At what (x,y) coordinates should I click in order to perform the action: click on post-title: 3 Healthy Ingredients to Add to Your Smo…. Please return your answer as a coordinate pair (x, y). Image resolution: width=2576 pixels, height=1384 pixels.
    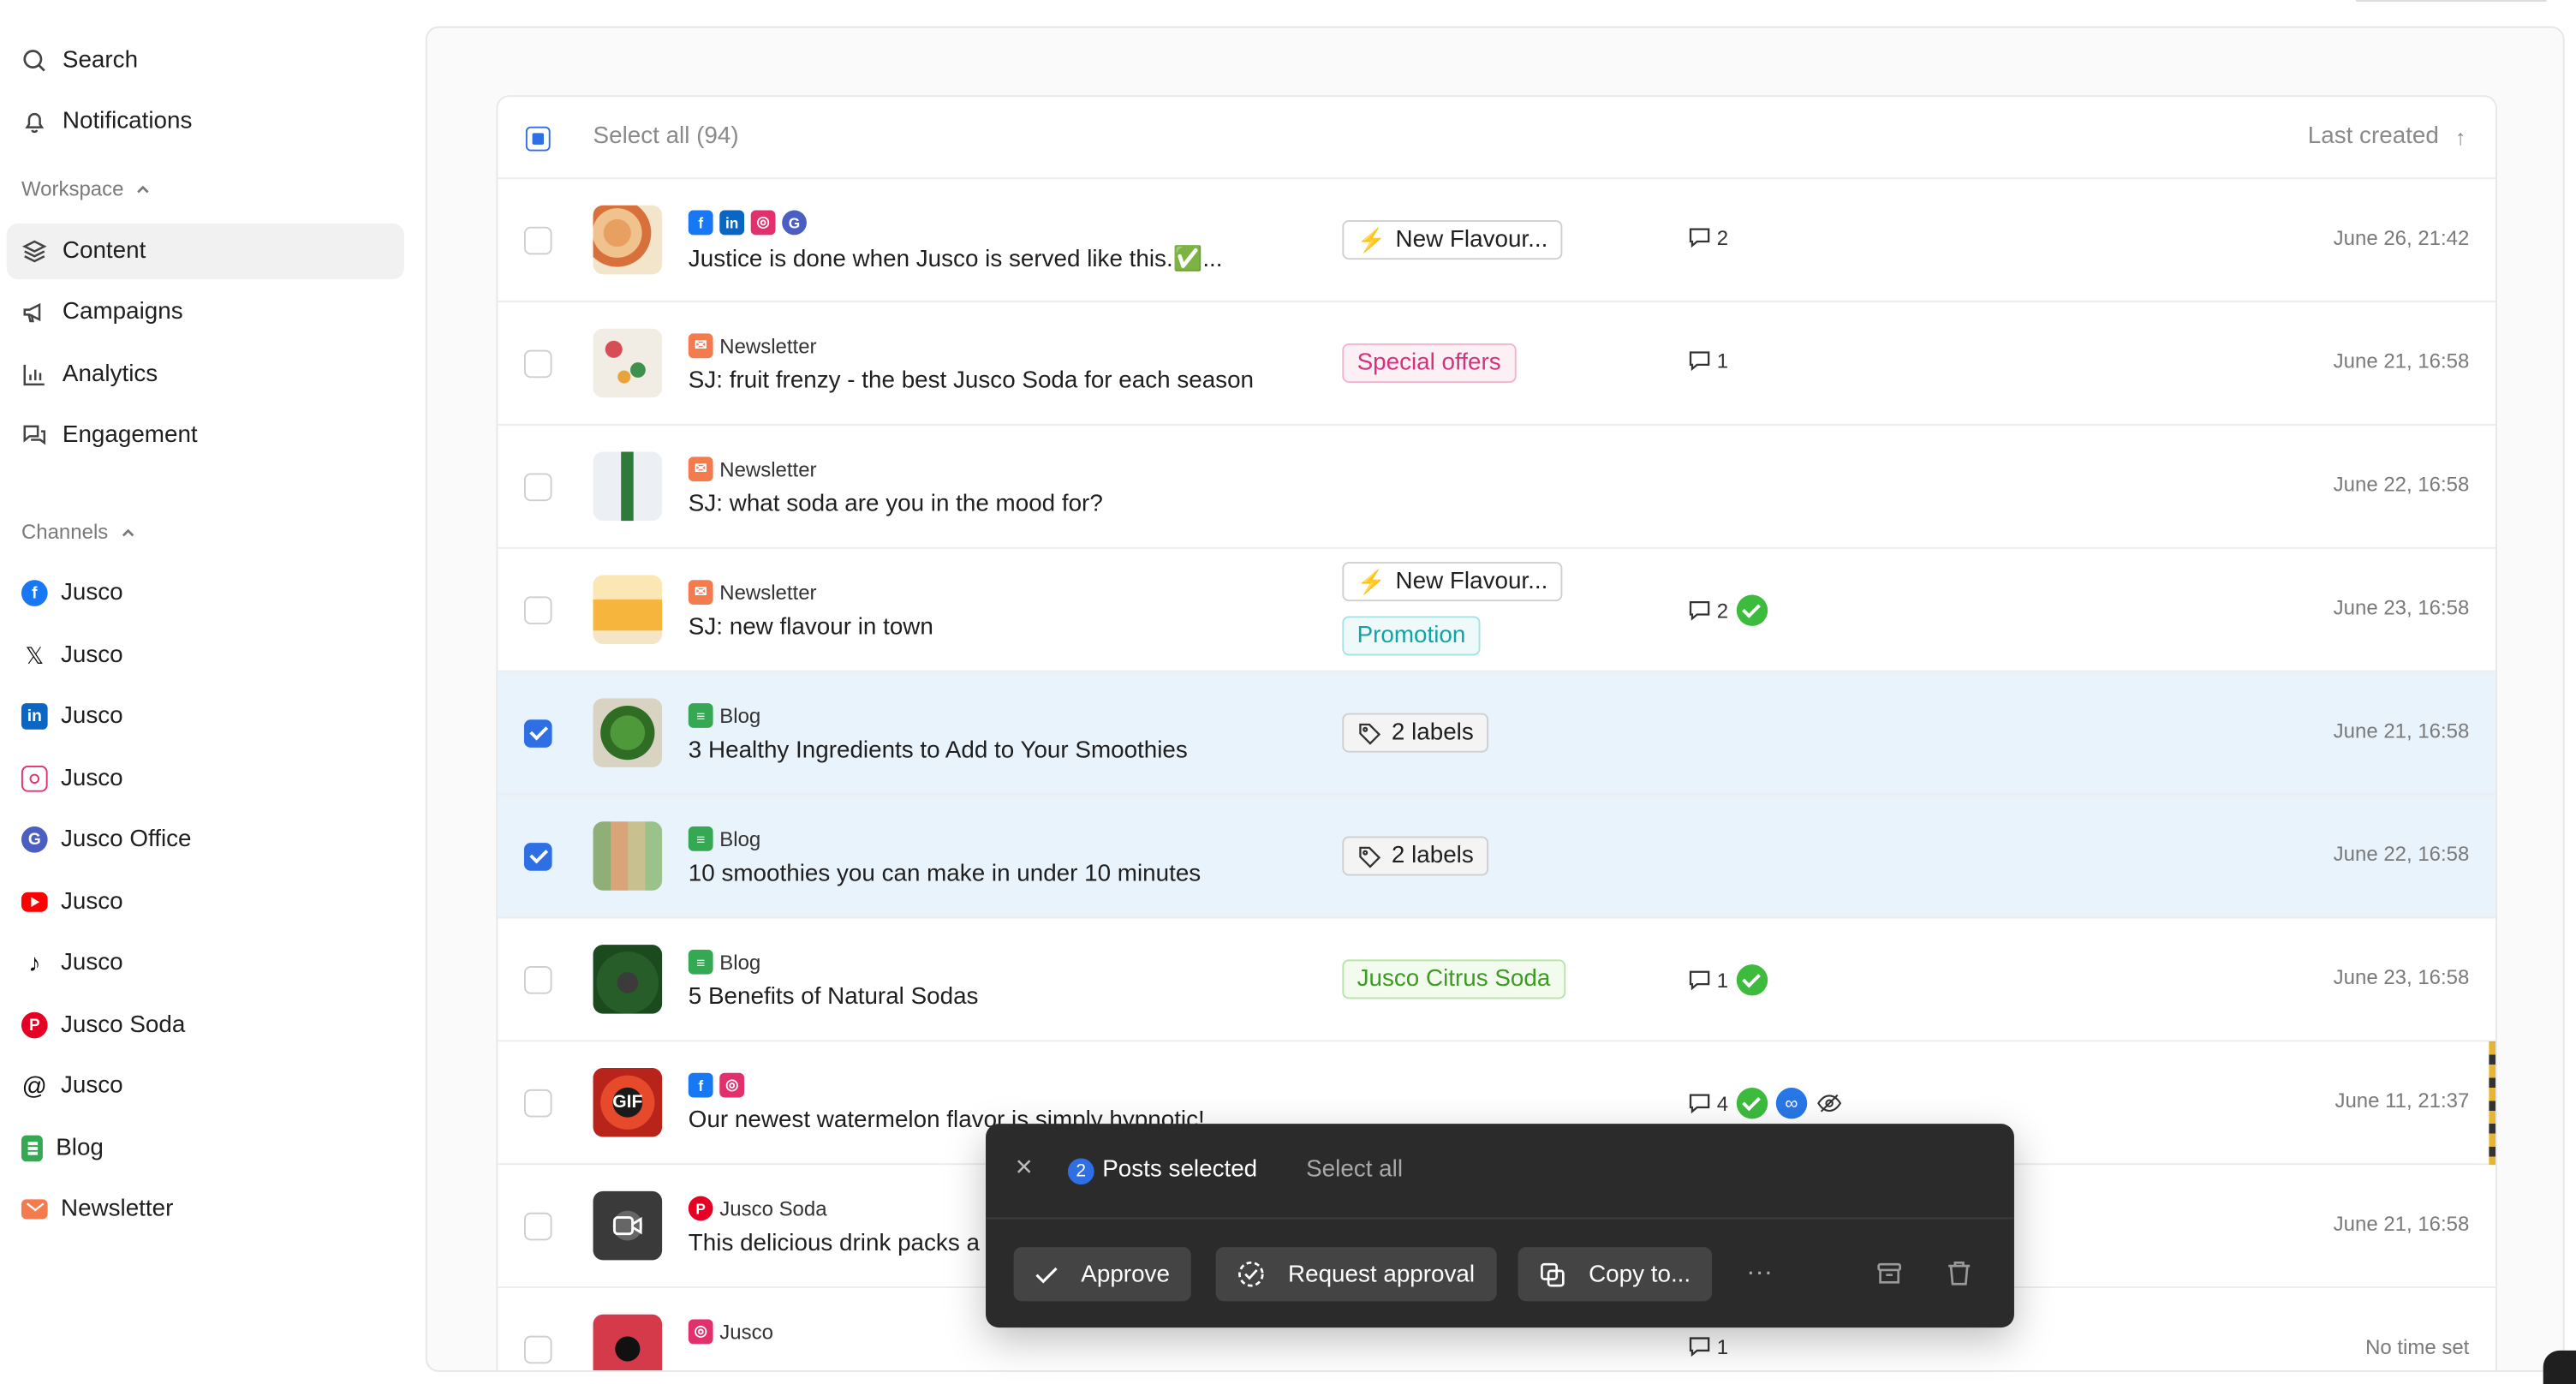
    Looking at the image, I should click on (939, 750).